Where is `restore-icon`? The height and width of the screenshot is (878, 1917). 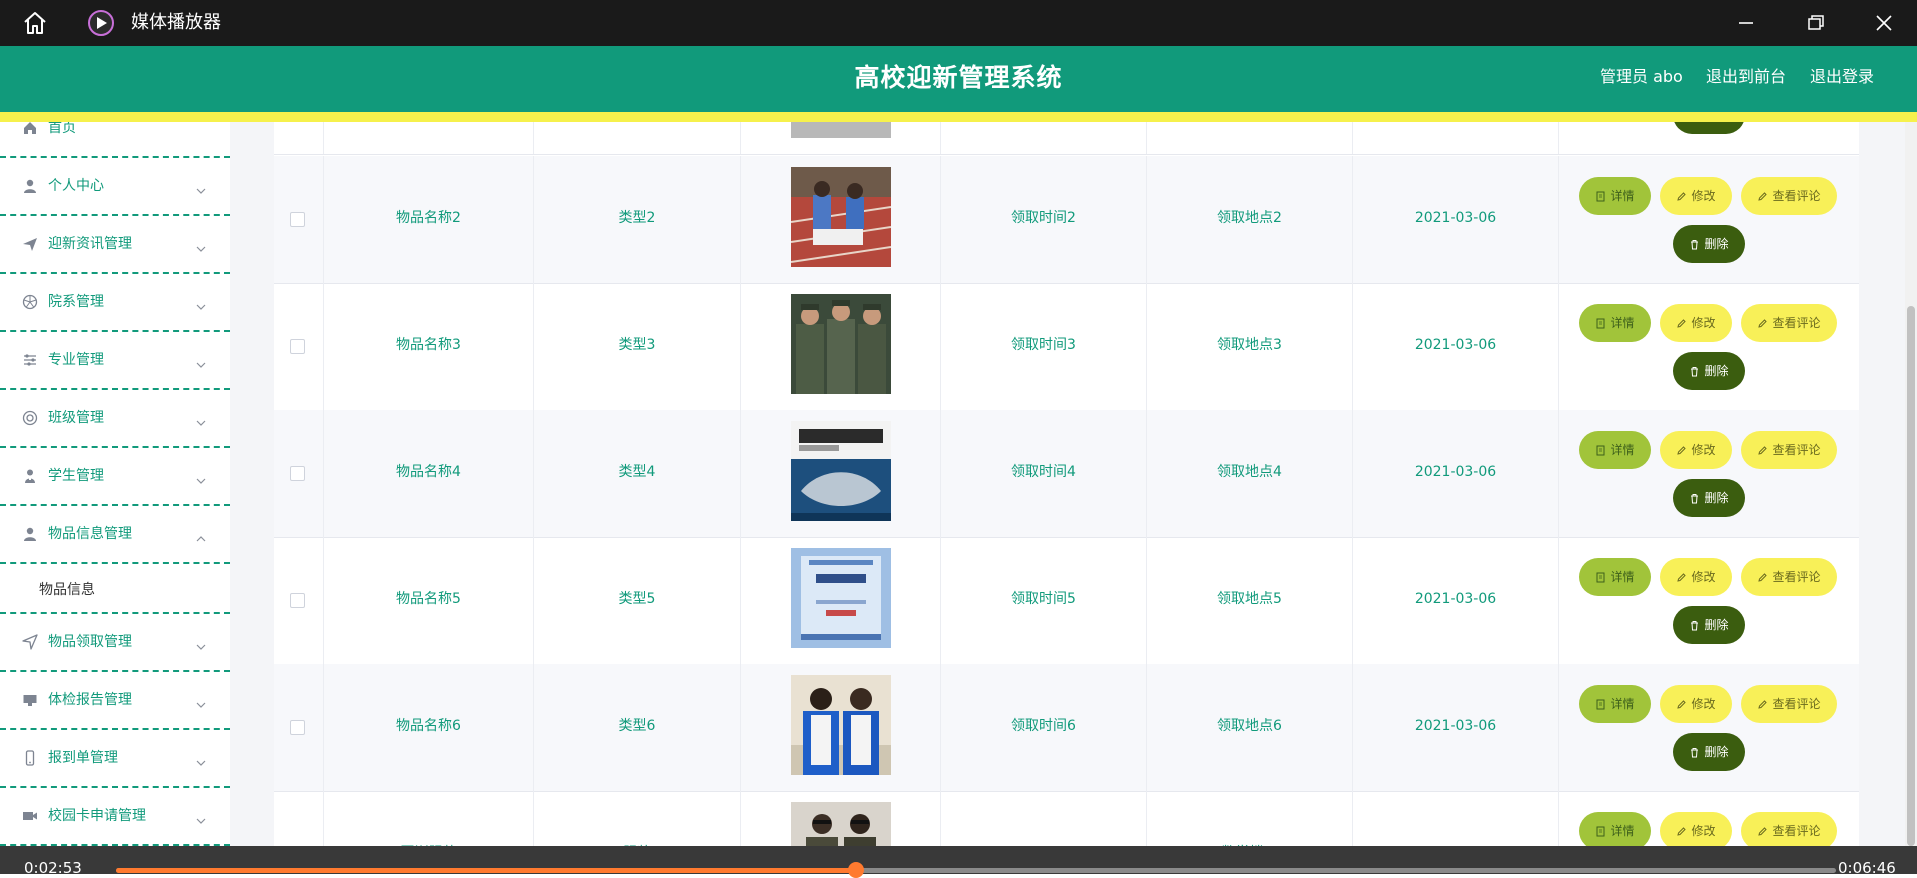
restore-icon is located at coordinates (1815, 23).